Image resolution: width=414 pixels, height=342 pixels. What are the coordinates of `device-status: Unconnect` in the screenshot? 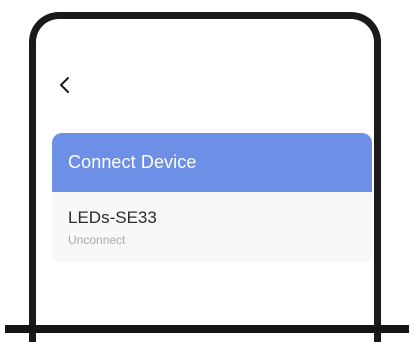 It's located at (97, 240).